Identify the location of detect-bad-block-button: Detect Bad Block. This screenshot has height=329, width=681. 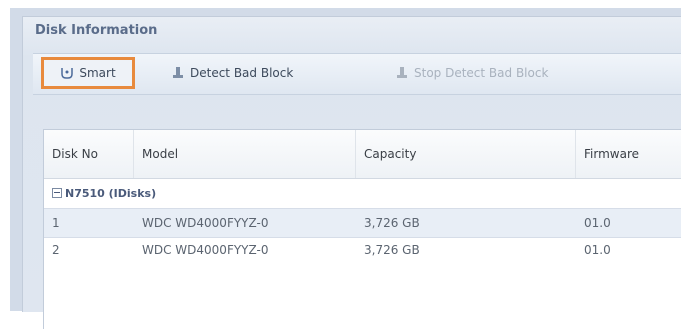
(232, 73).